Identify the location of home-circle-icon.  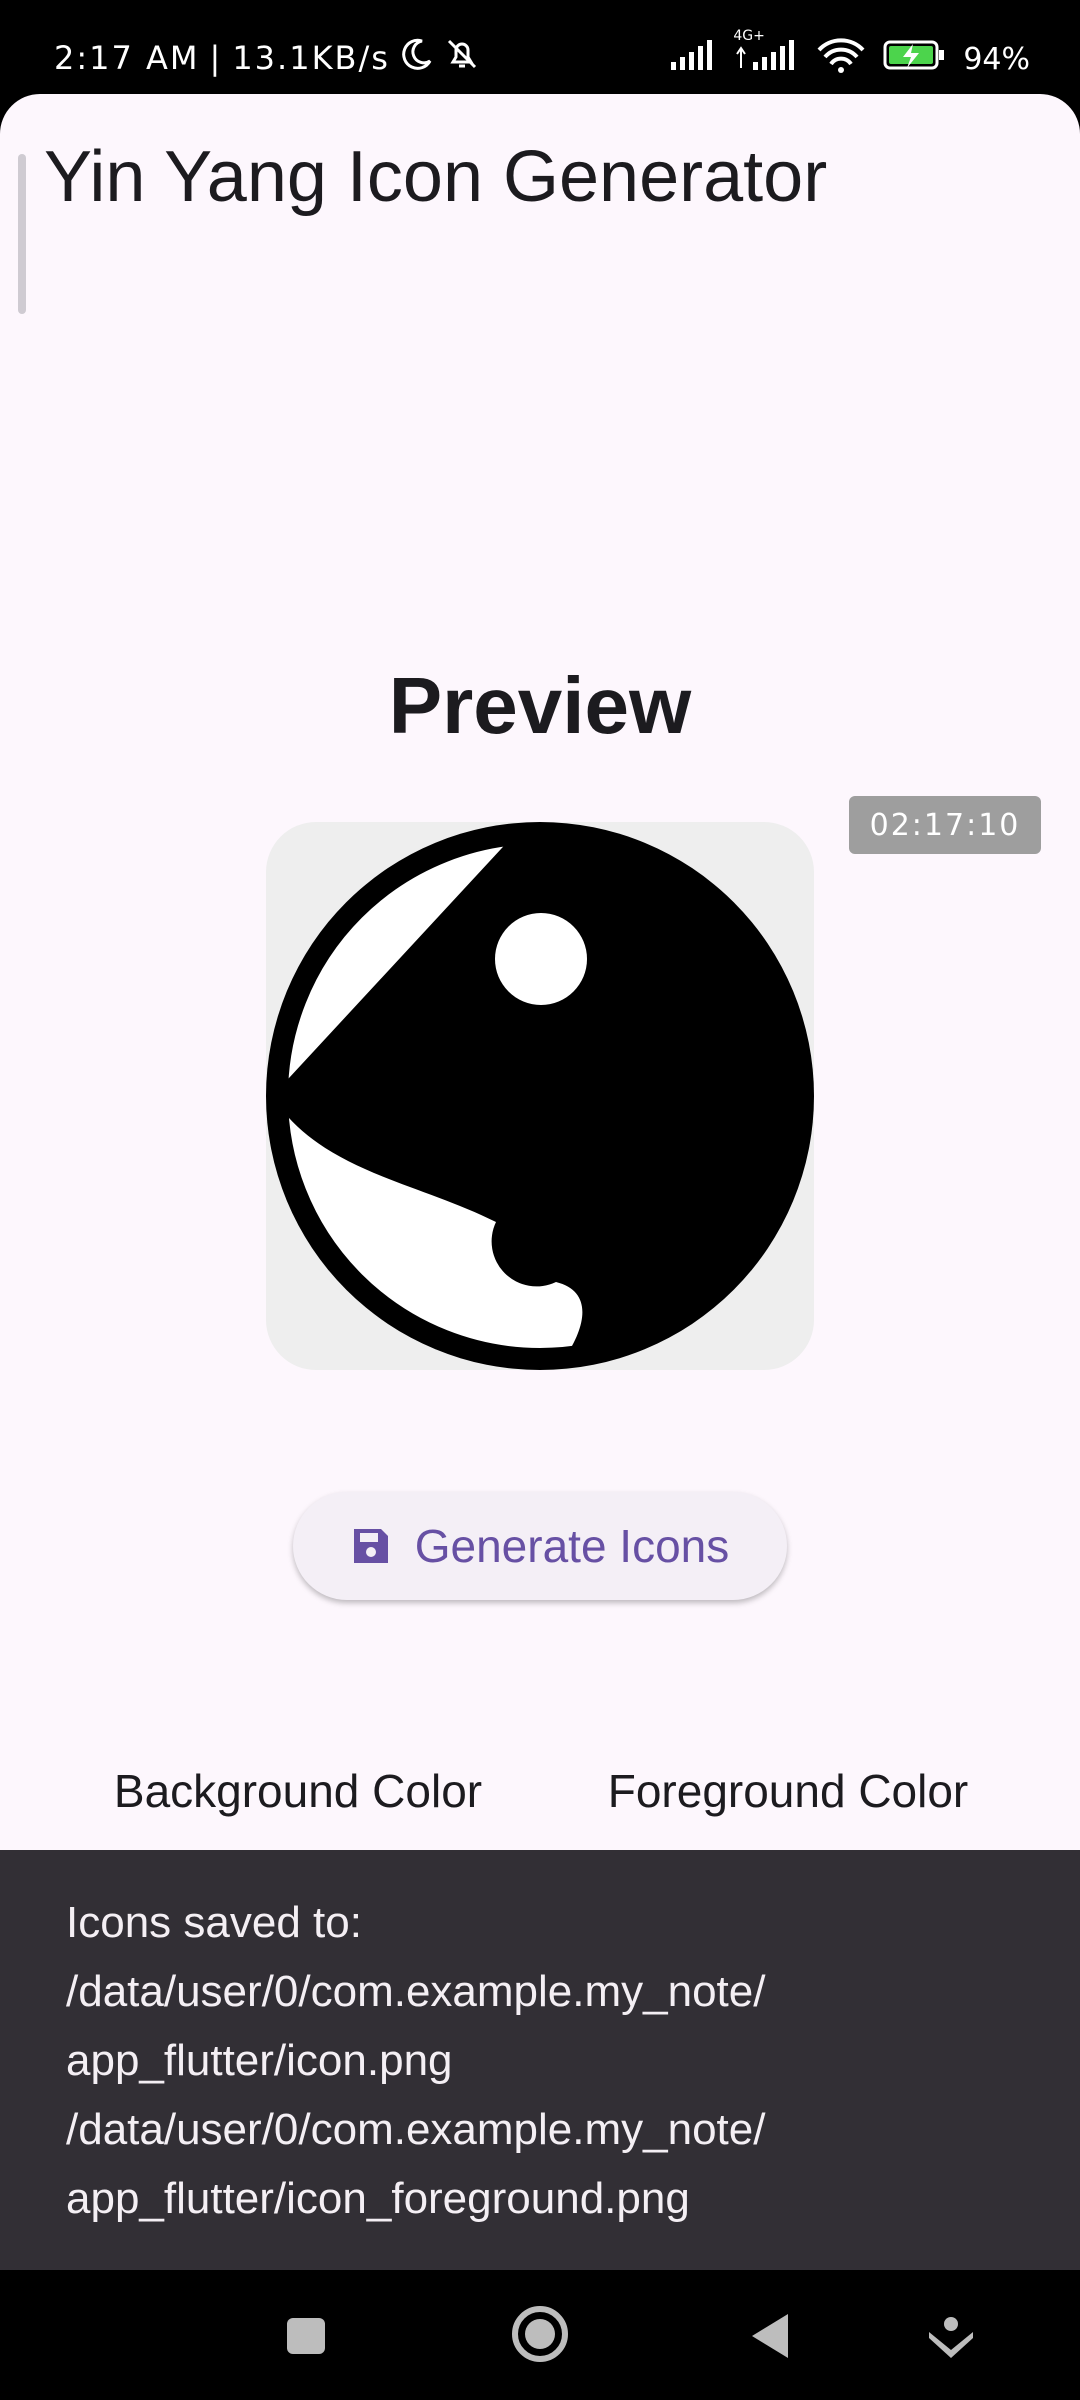
(540, 2336).